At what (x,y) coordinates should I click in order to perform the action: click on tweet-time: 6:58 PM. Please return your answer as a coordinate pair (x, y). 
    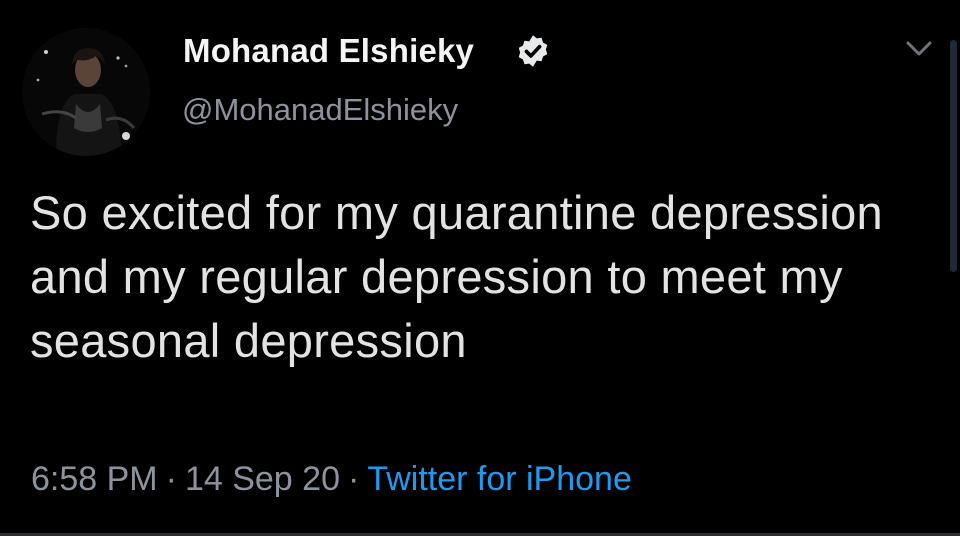
    Looking at the image, I should click on (94, 479).